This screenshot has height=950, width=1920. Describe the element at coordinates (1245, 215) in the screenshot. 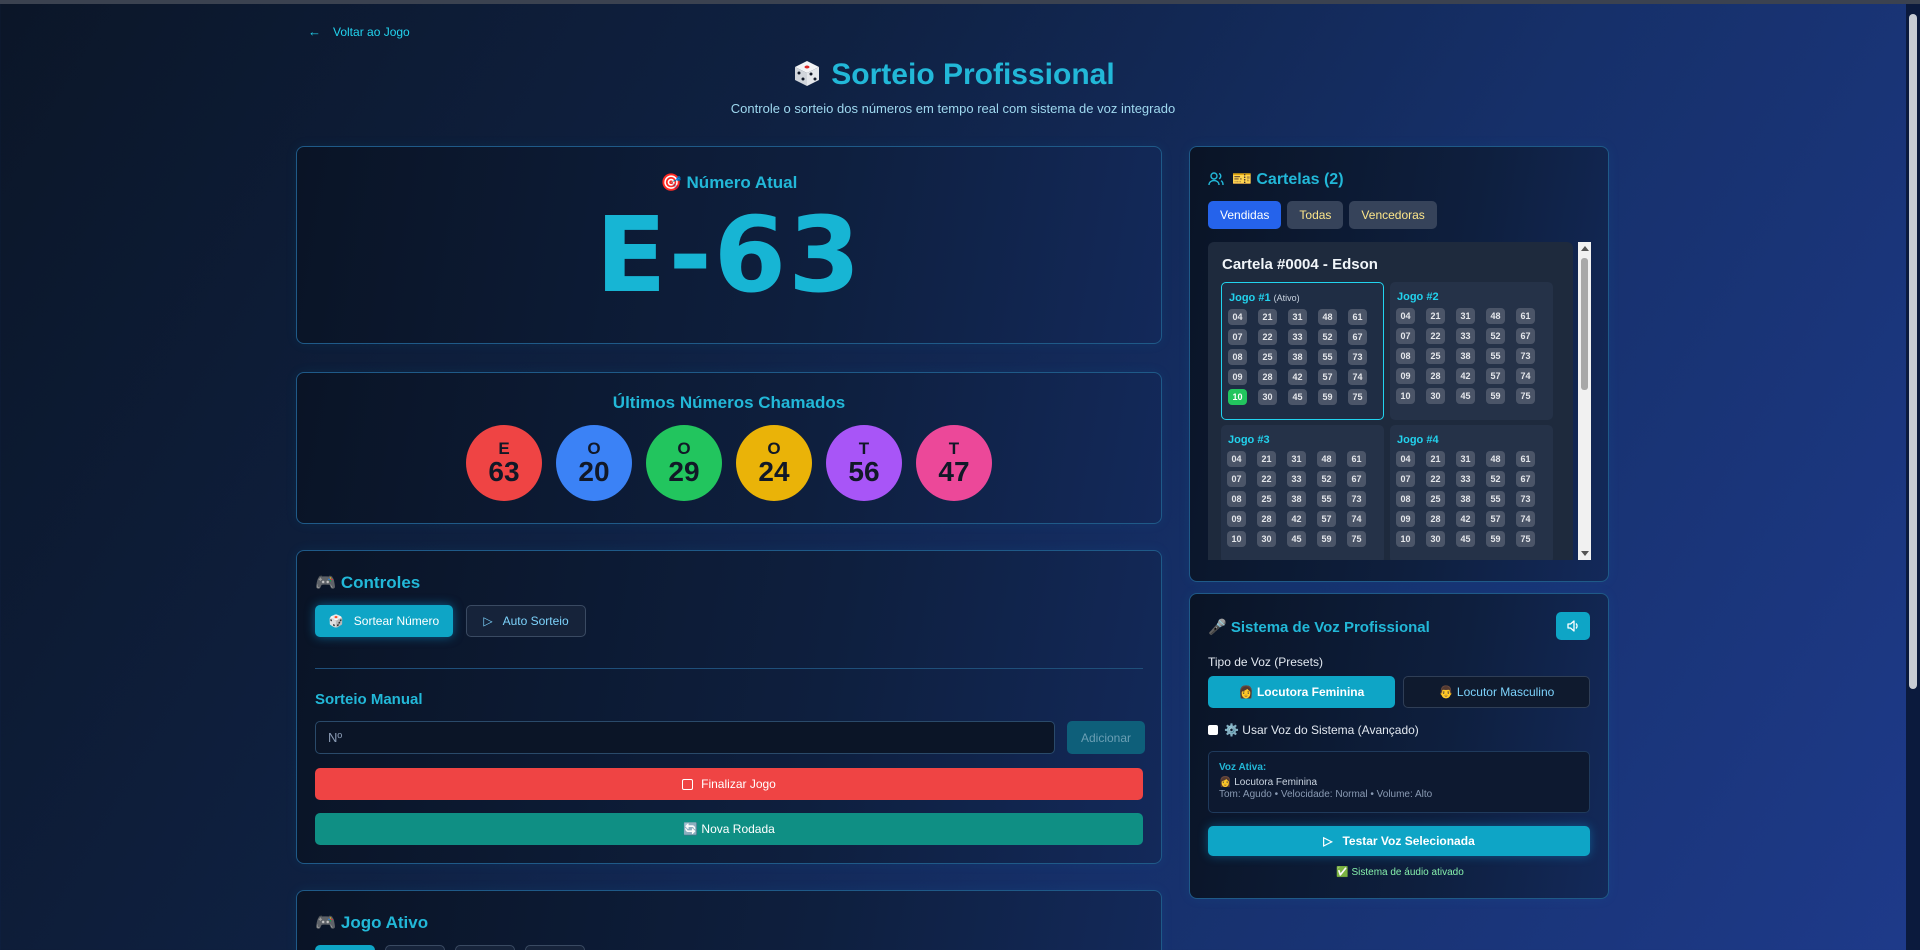

I see `filter-vendidas: Vendidas` at that location.